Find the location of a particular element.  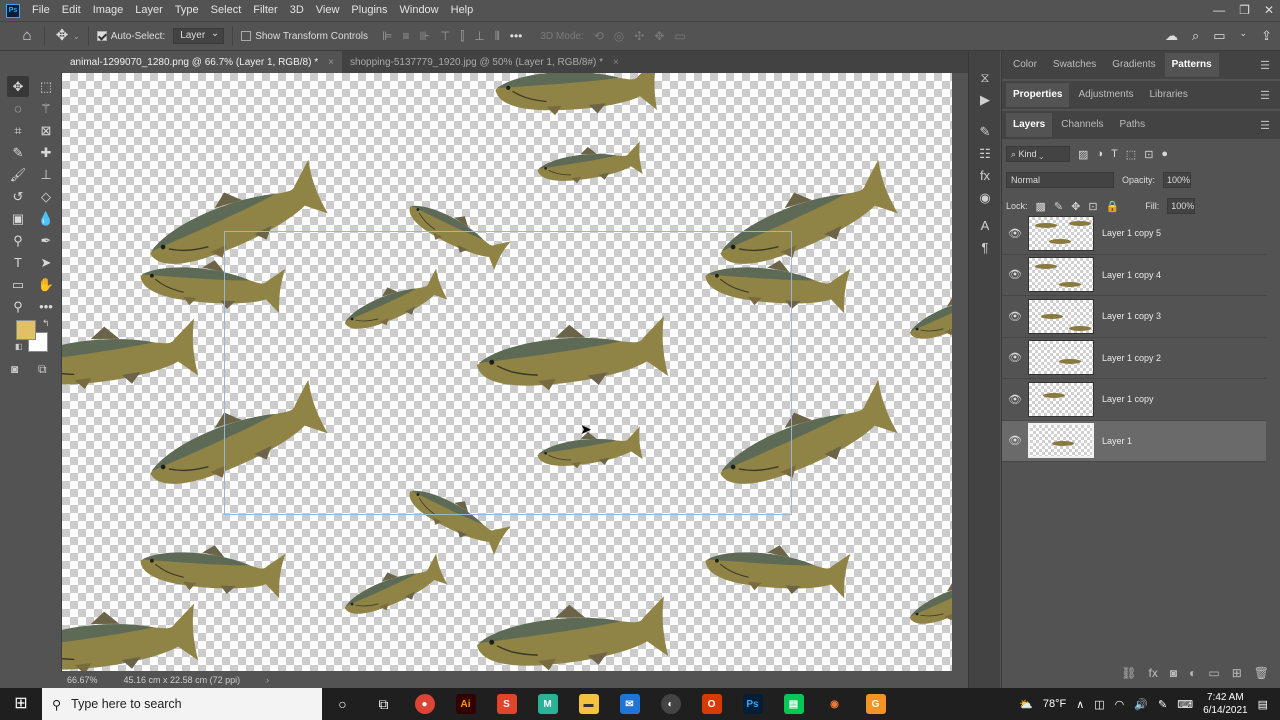

layer-row: 👁 Layer 1 is located at coordinates (1134, 441).